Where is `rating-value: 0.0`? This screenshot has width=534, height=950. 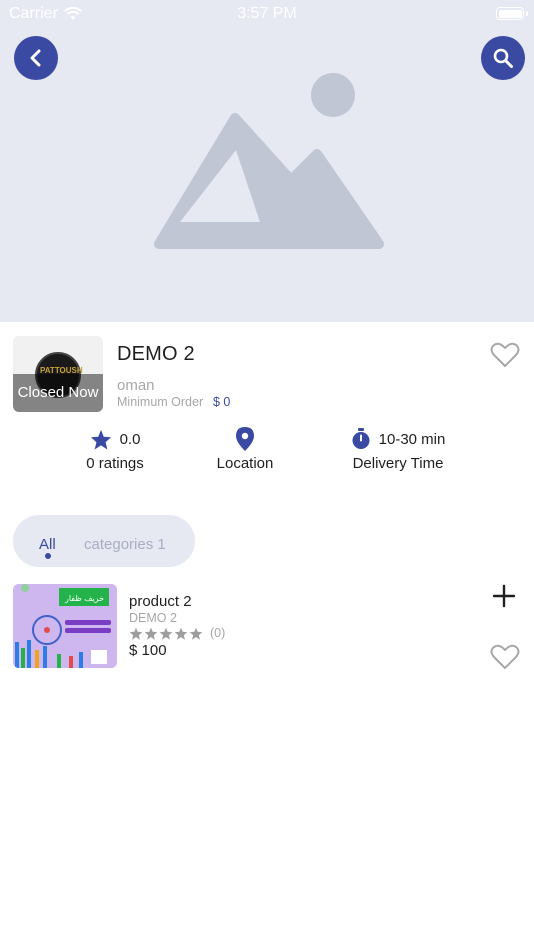 rating-value: 0.0 is located at coordinates (130, 439).